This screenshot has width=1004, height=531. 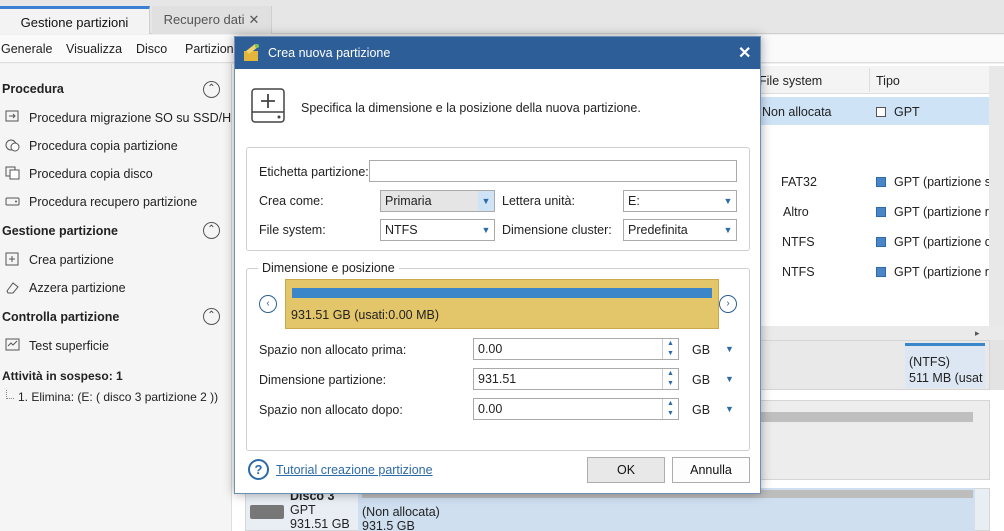 I want to click on create-as-select: Primaria ▼, so click(x=437, y=201).